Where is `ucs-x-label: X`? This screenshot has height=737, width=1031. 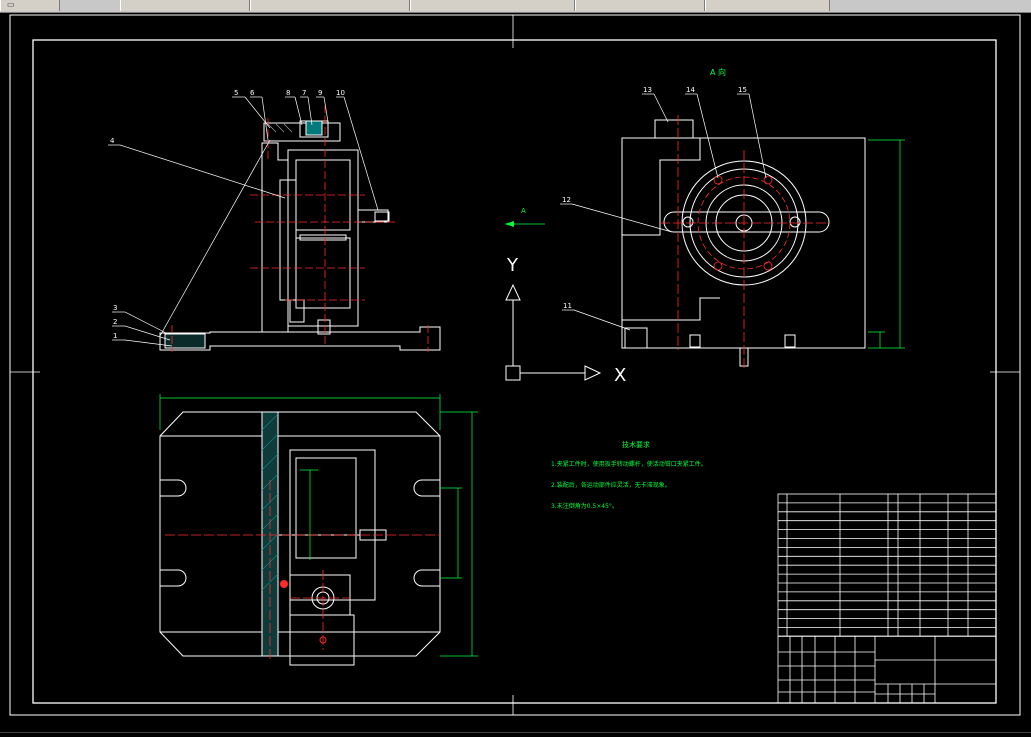
ucs-x-label: X is located at coordinates (620, 375).